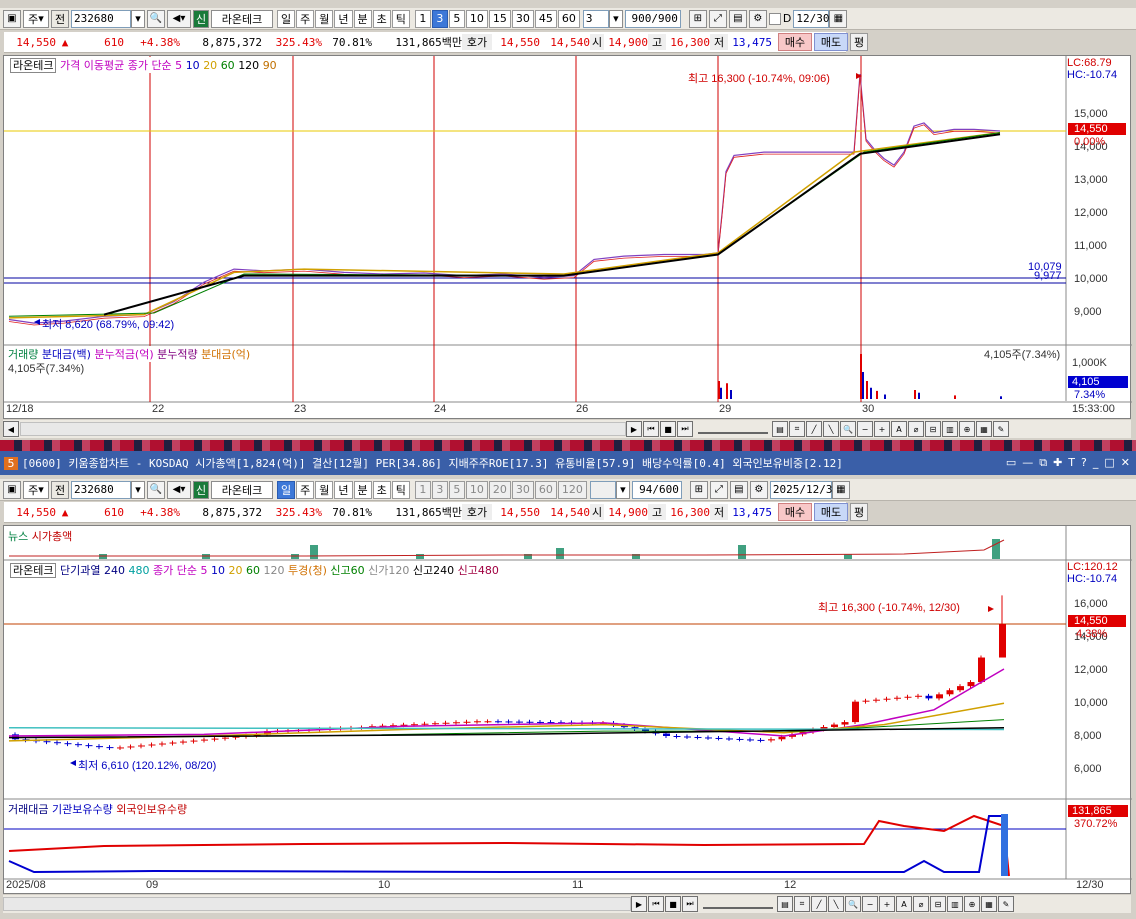  What do you see at coordinates (572, 489) in the screenshot?
I see `bottom-min-7: 120` at bounding box center [572, 489].